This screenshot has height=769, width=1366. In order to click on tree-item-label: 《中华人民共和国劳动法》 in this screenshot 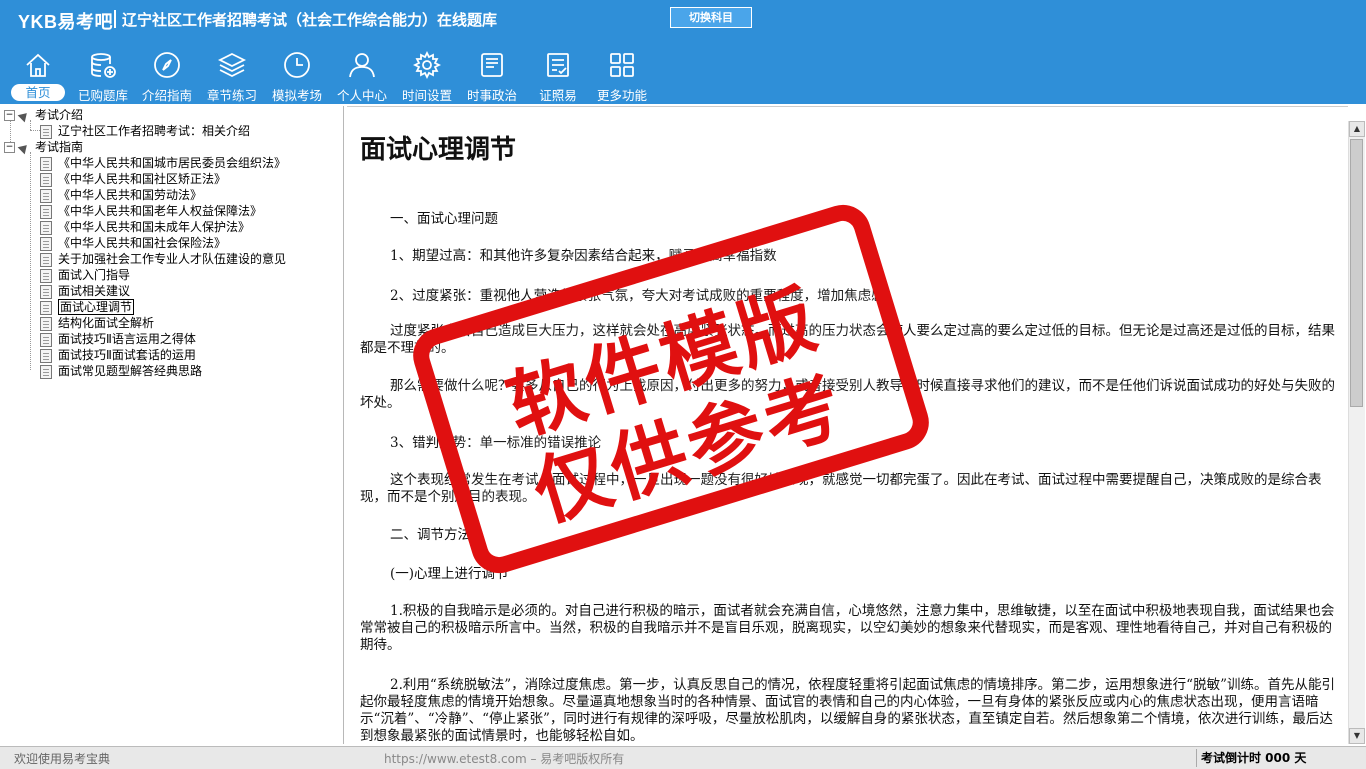, I will do `click(130, 195)`.